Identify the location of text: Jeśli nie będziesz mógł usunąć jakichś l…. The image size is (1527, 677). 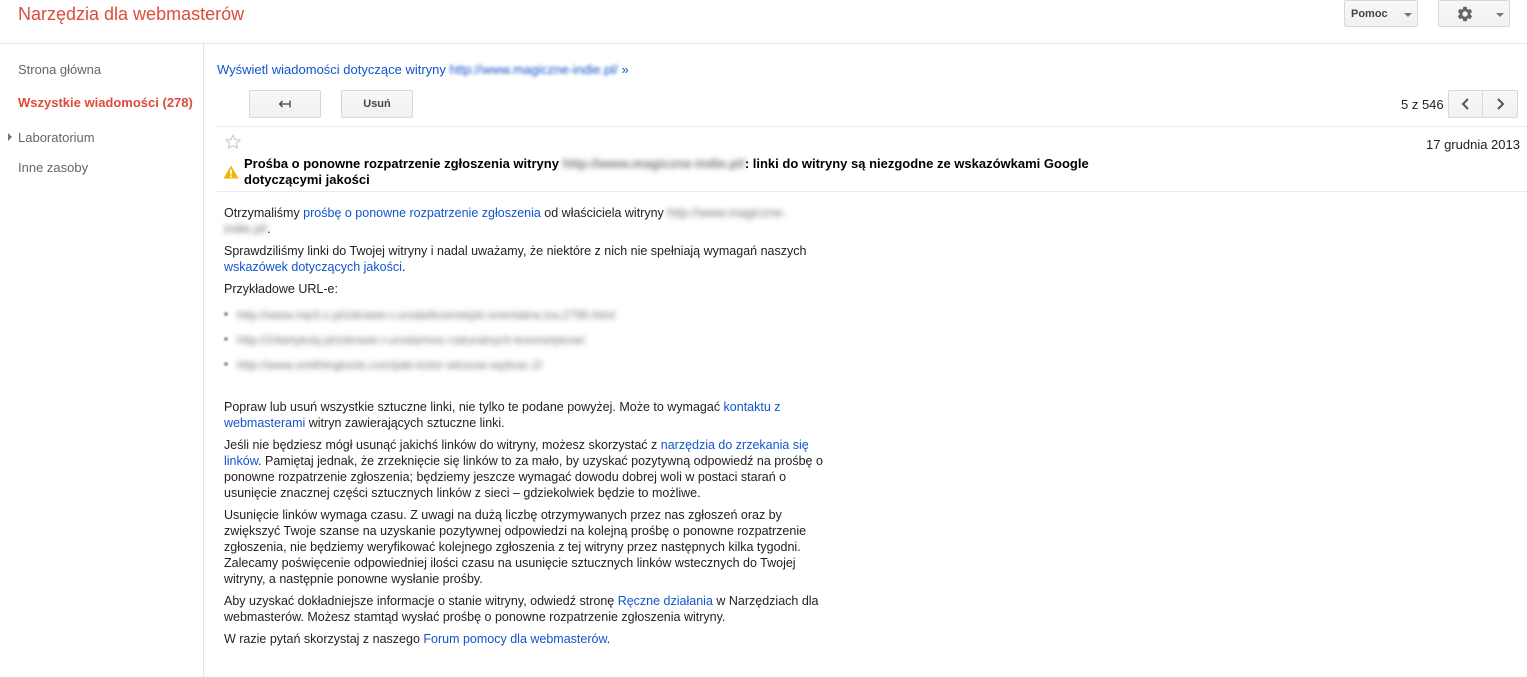
(442, 445).